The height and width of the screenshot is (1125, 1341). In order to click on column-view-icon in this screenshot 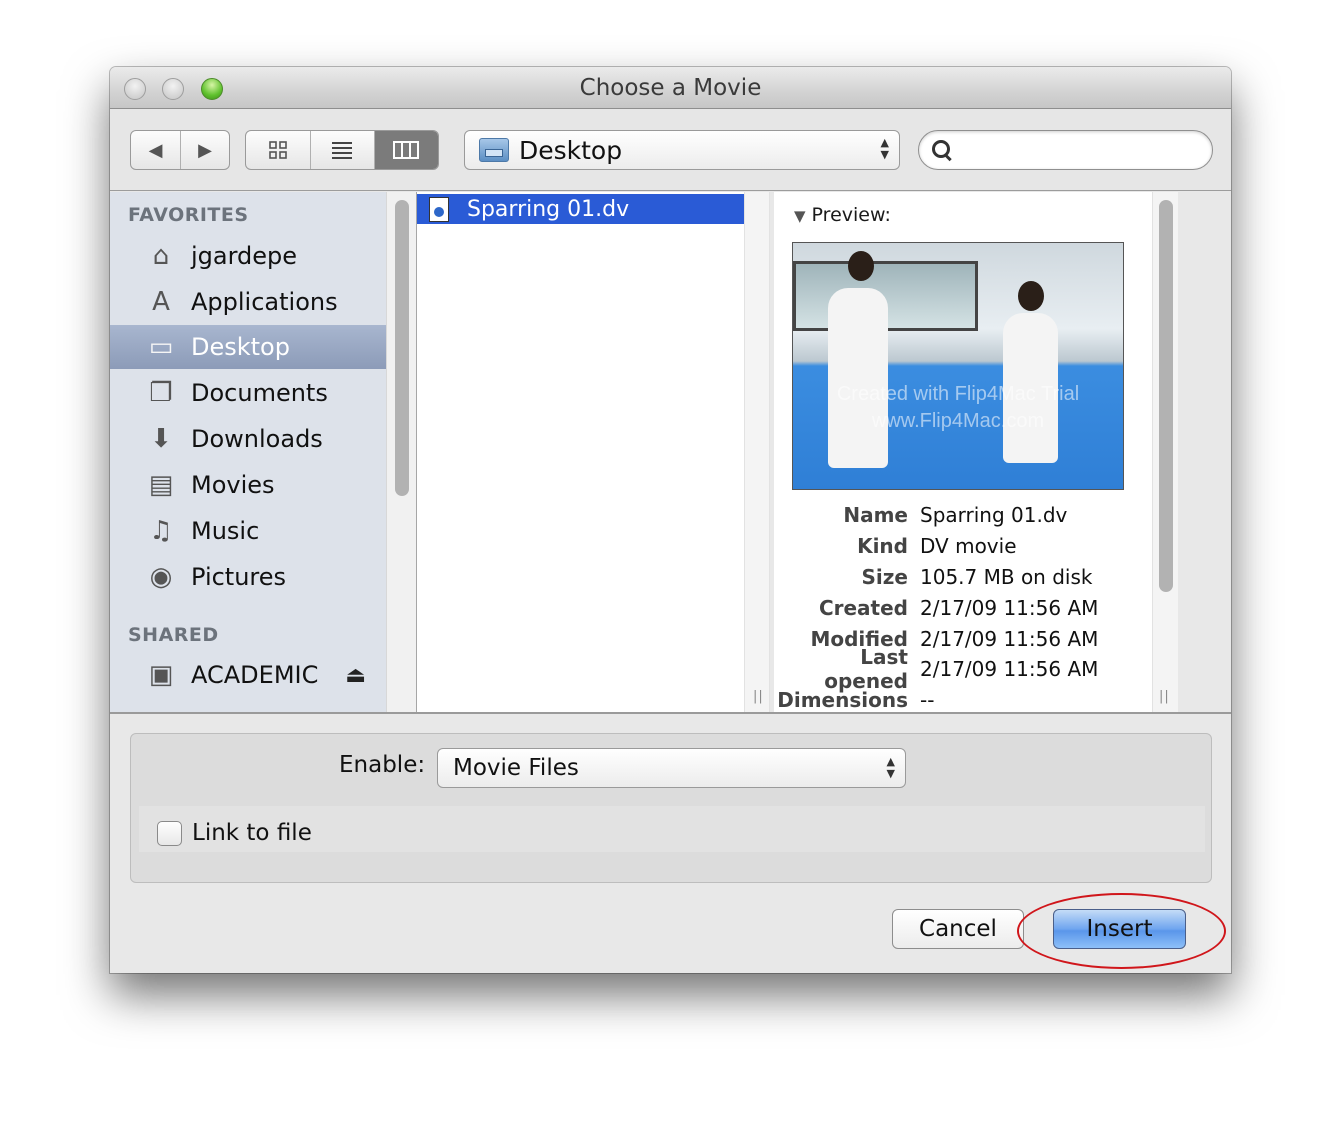, I will do `click(406, 150)`.